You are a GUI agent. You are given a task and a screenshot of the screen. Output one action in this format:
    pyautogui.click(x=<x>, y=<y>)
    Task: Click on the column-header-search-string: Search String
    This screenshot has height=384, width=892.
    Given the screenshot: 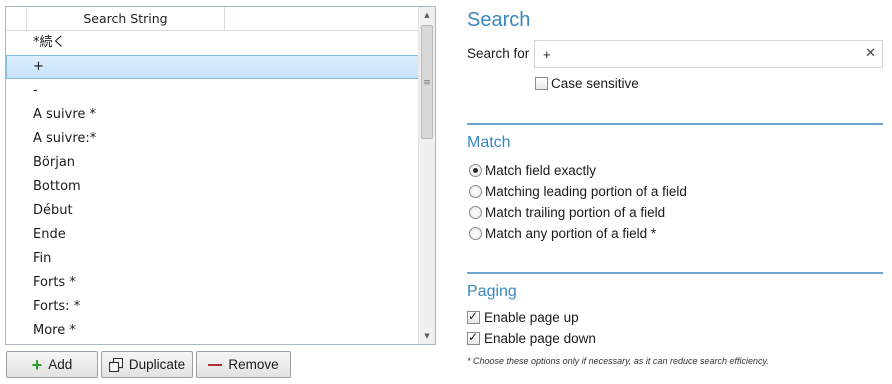 What is the action you would take?
    pyautogui.click(x=126, y=18)
    